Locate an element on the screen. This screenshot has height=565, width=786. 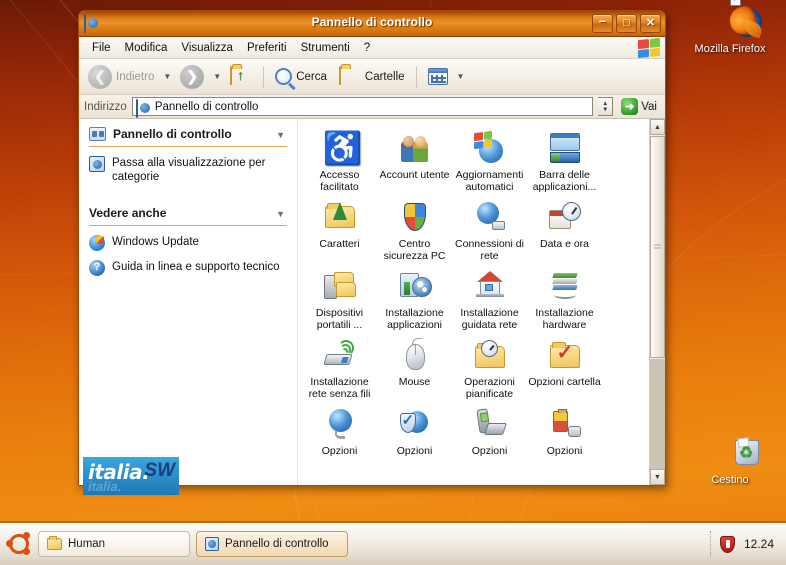
cp-item-network-setup-wizard: Installazione guidata rete is located at coordinates (489, 298).